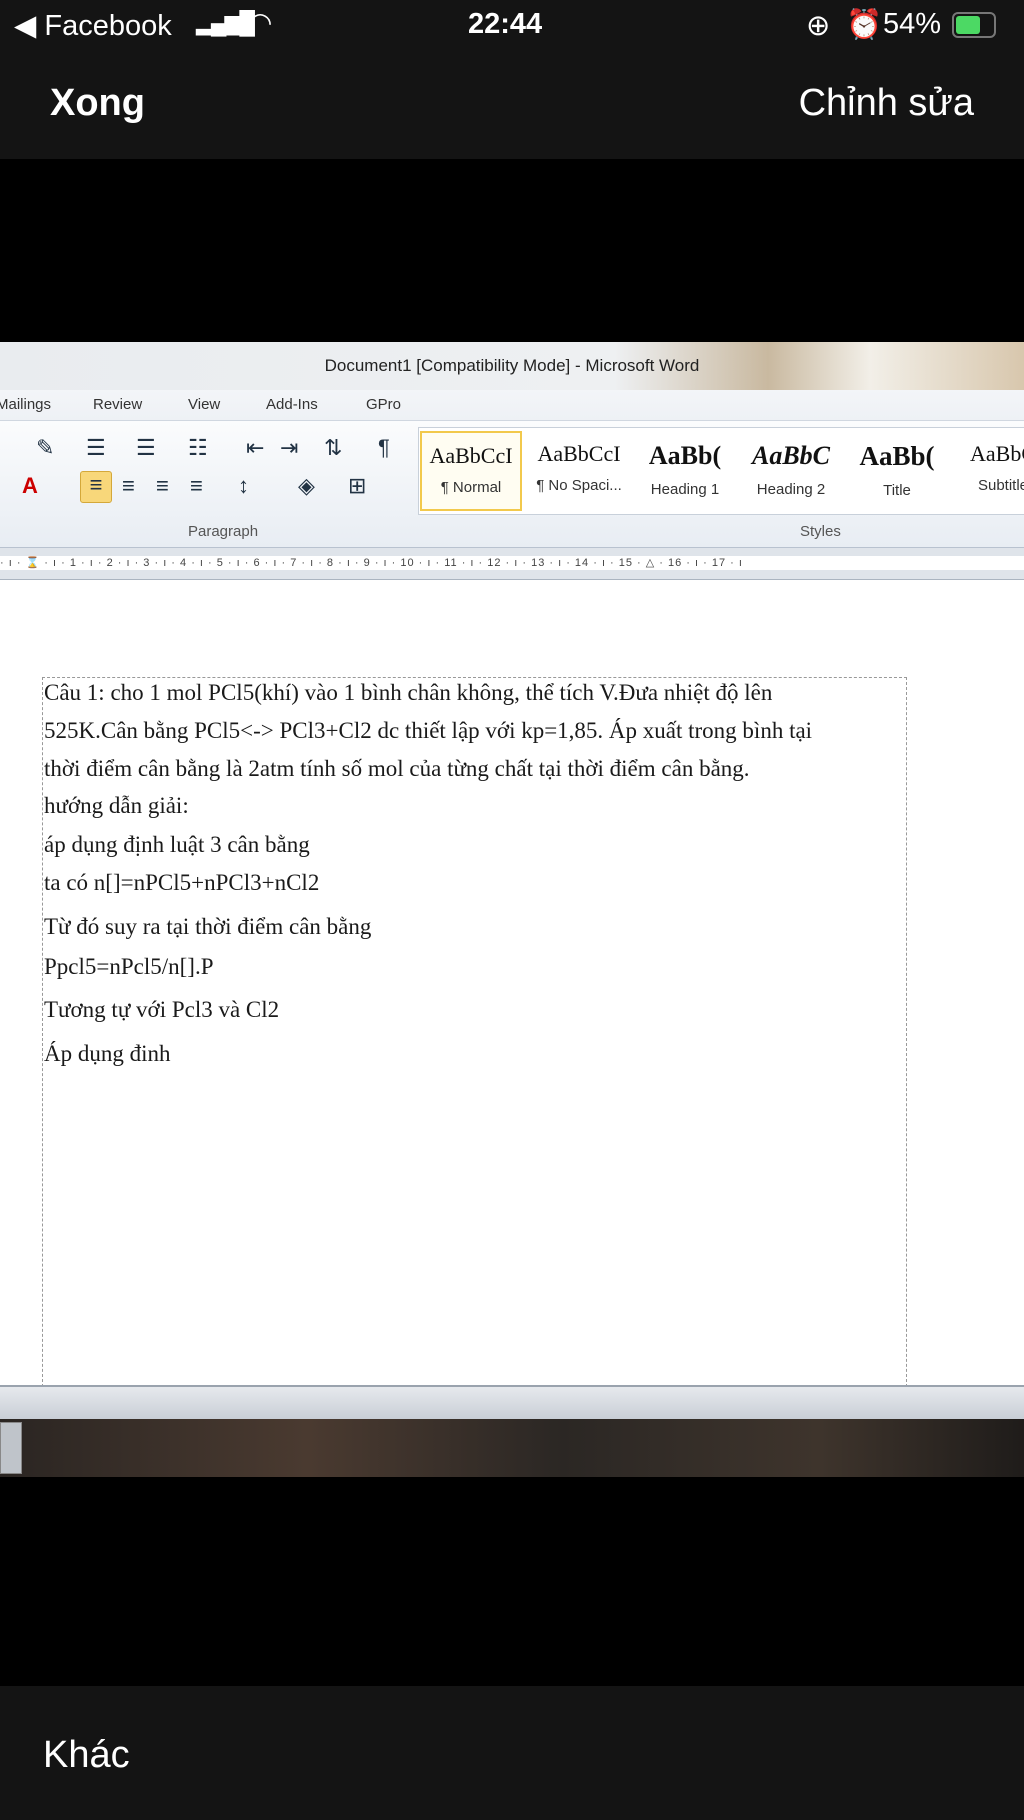 This screenshot has width=1024, height=1820. Describe the element at coordinates (512, 1753) in the screenshot. I see `bottom-bar: Khác` at that location.